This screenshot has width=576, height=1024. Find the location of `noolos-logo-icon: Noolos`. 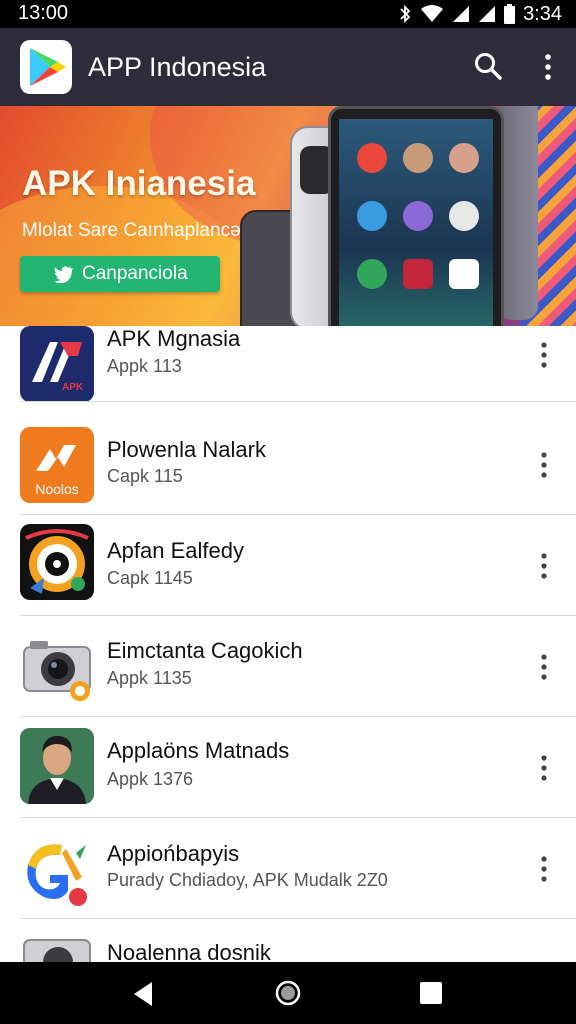

noolos-logo-icon: Noolos is located at coordinates (57, 465).